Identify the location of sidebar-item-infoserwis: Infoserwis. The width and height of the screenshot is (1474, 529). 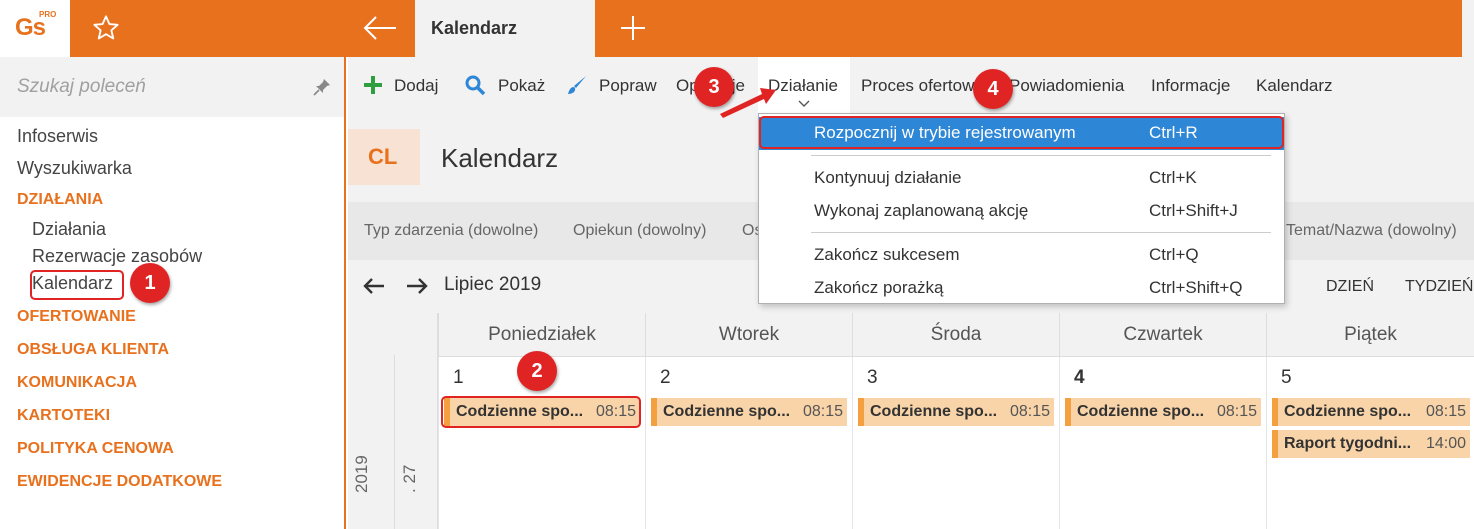
(57, 136).